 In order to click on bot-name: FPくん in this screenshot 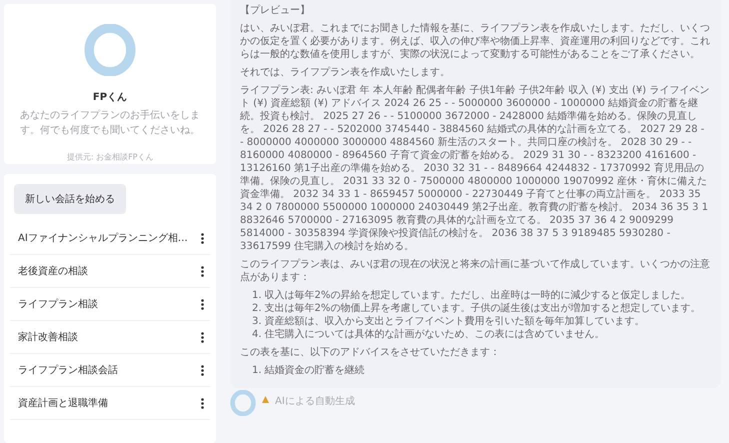, I will do `click(110, 97)`.